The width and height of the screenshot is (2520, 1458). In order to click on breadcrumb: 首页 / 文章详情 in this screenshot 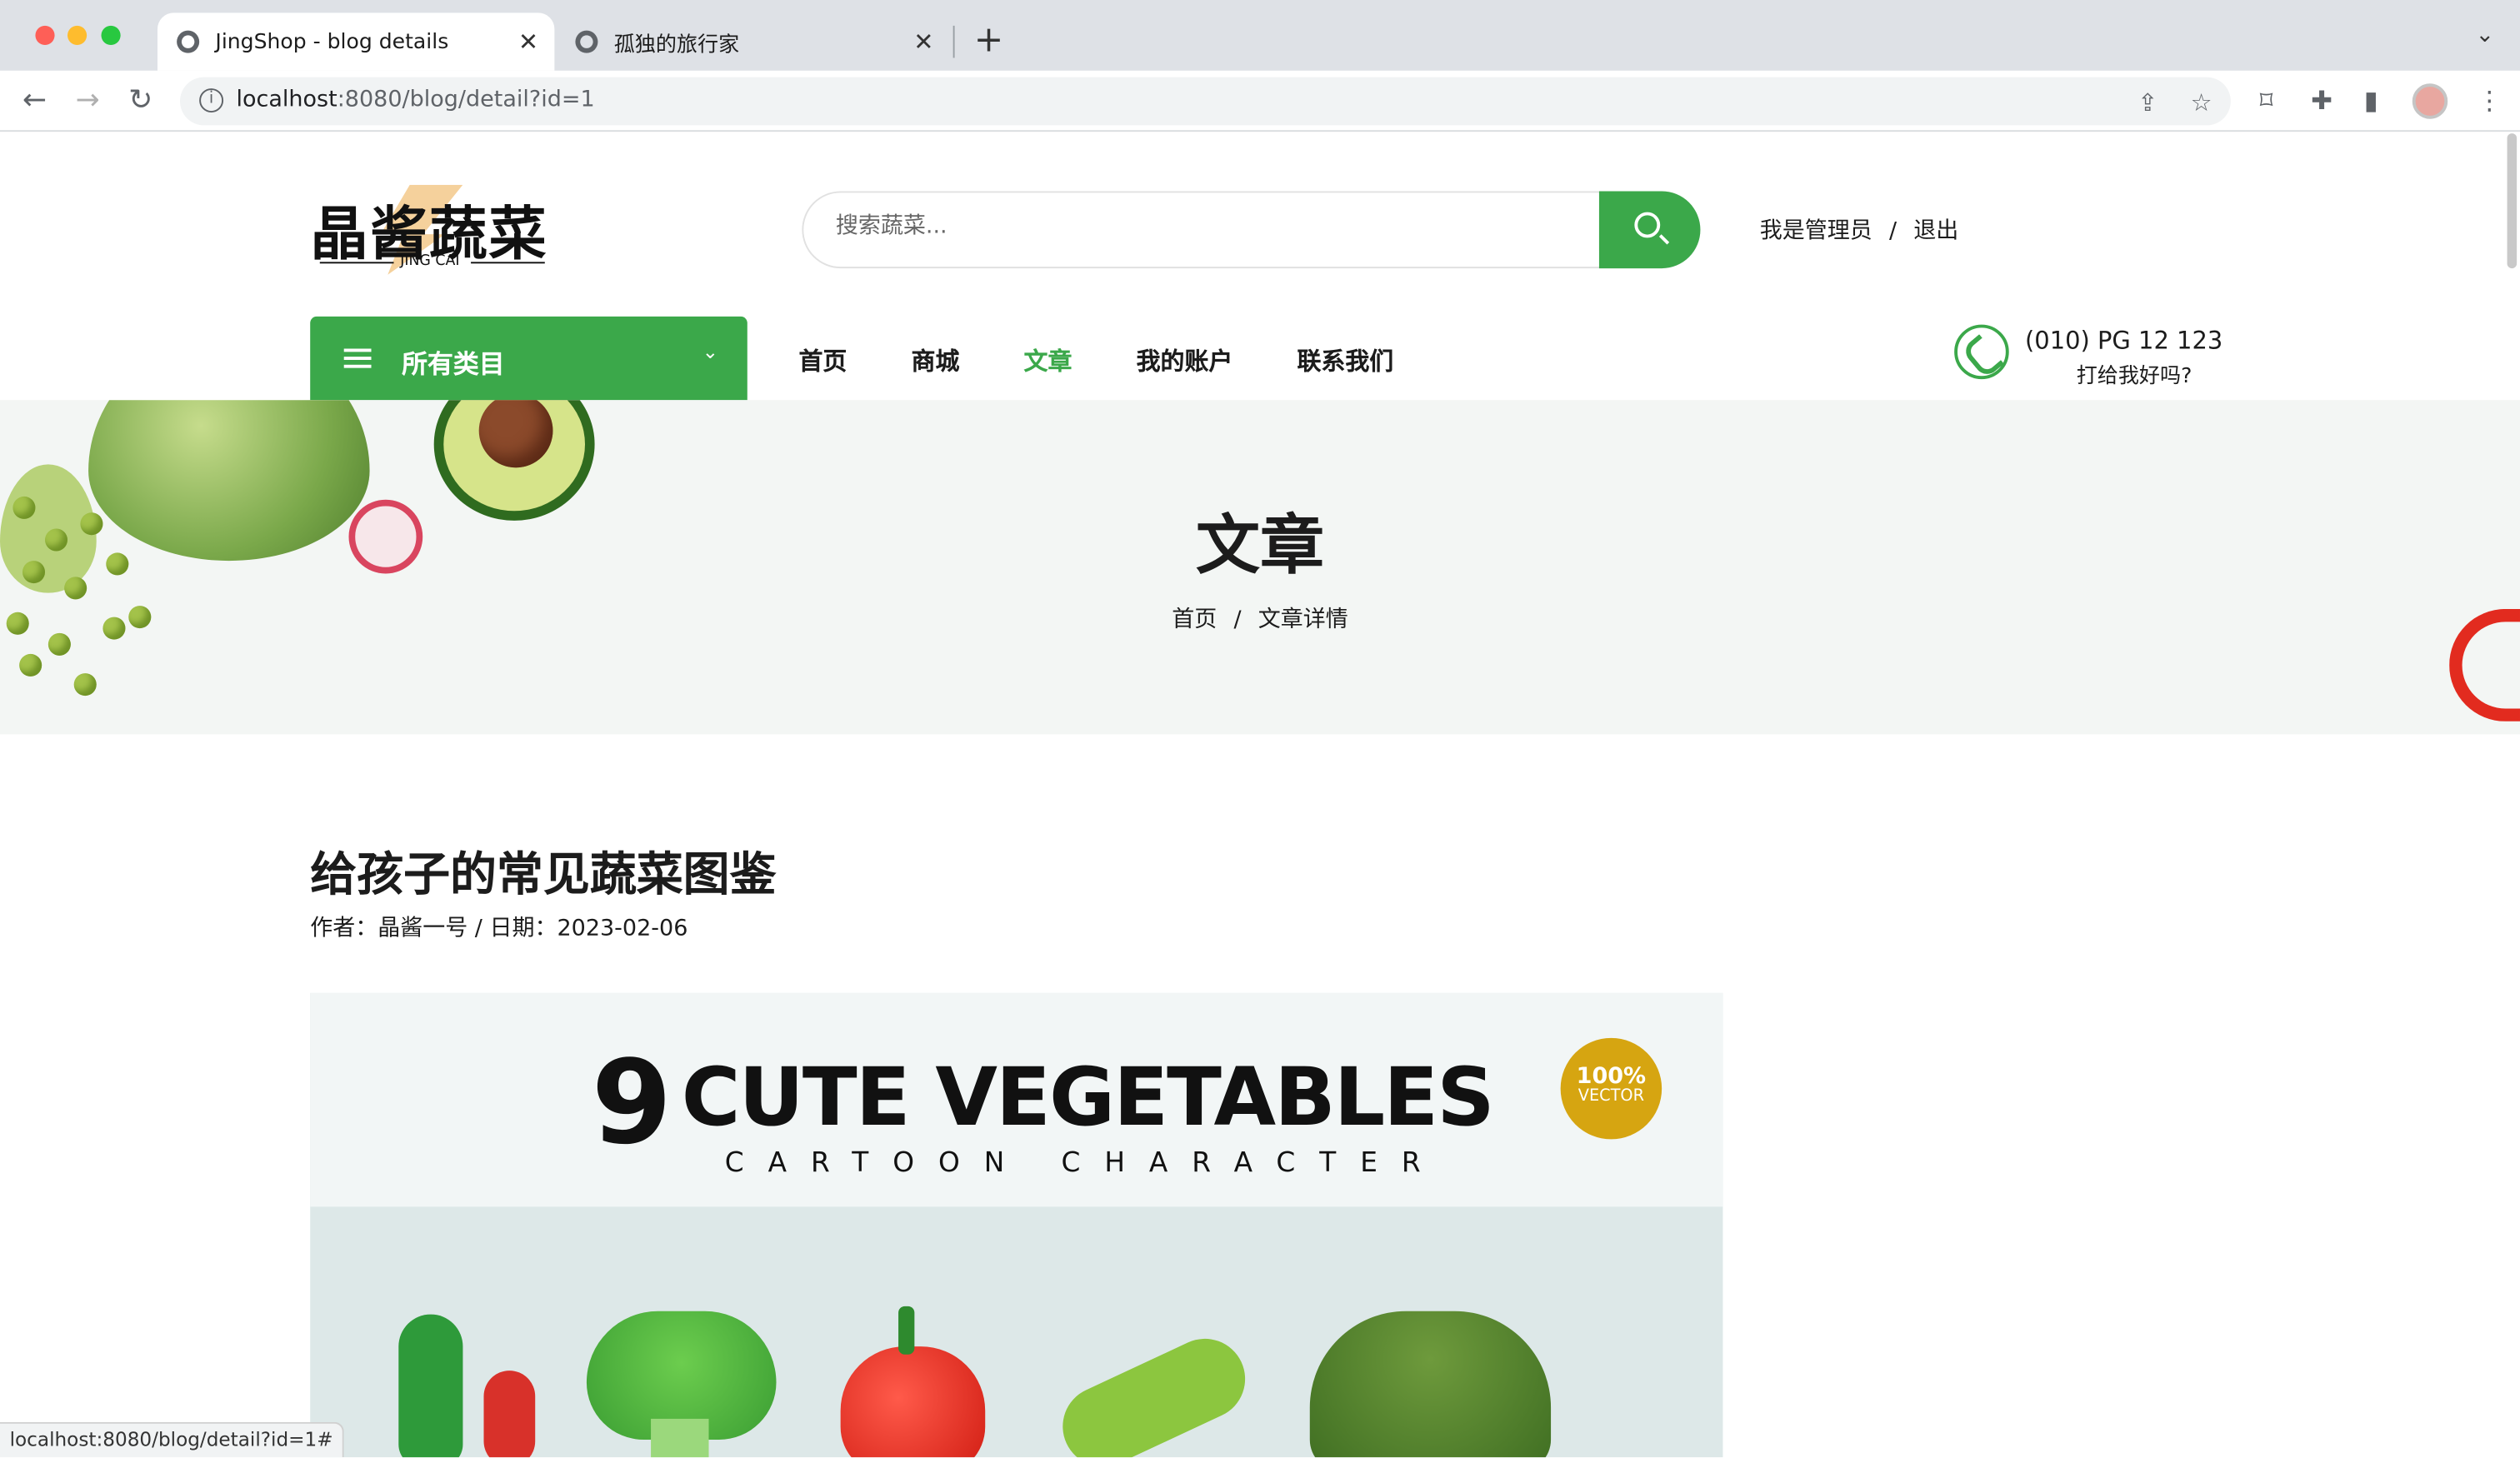, I will do `click(1260, 618)`.